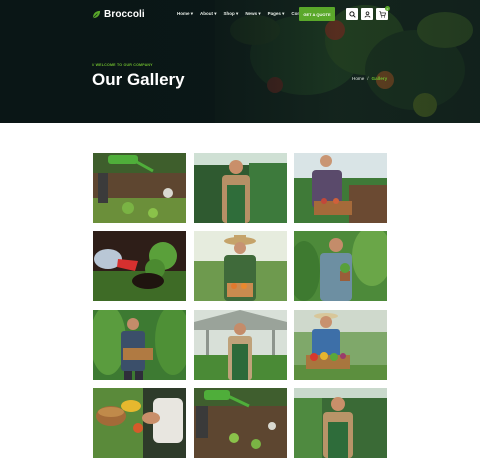 Image resolution: width=480 pixels, height=470 pixels. What do you see at coordinates (317, 14) in the screenshot?
I see `get-a-quote-button: GET A QUOTE` at bounding box center [317, 14].